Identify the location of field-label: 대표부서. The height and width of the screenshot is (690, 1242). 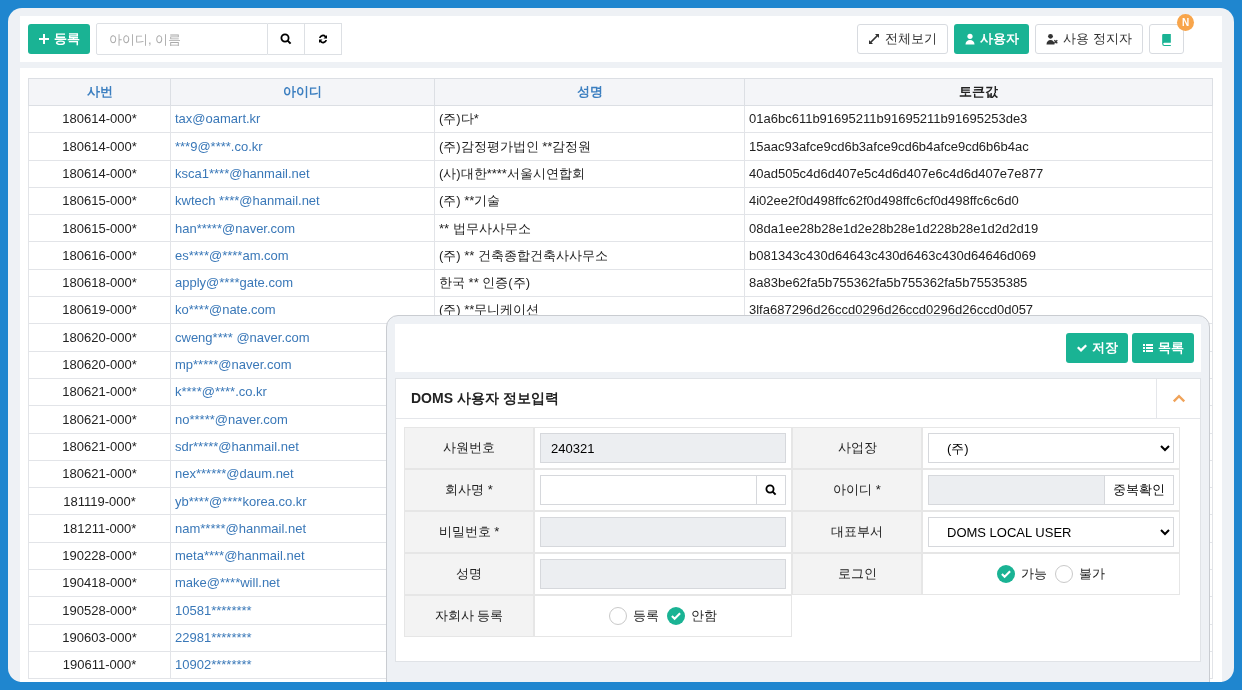
(857, 532).